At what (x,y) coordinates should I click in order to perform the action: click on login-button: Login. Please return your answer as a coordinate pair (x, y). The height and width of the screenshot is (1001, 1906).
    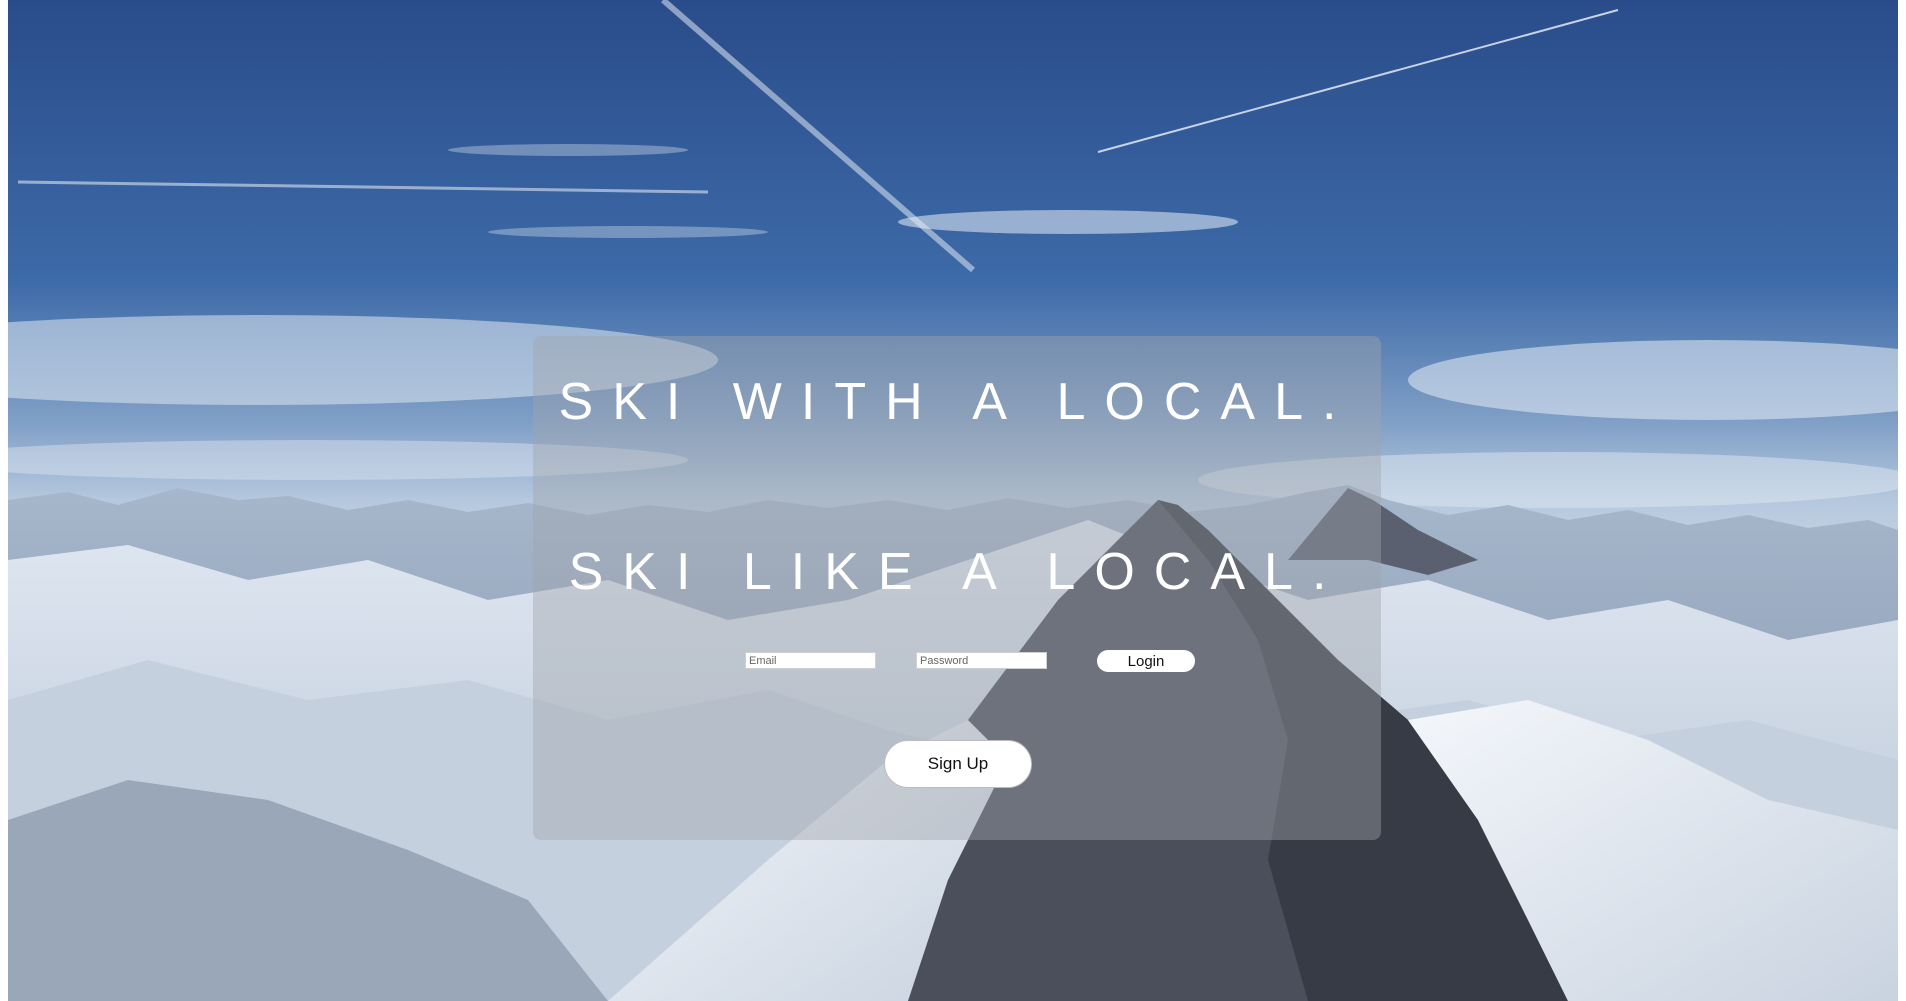
    Looking at the image, I should click on (1146, 661).